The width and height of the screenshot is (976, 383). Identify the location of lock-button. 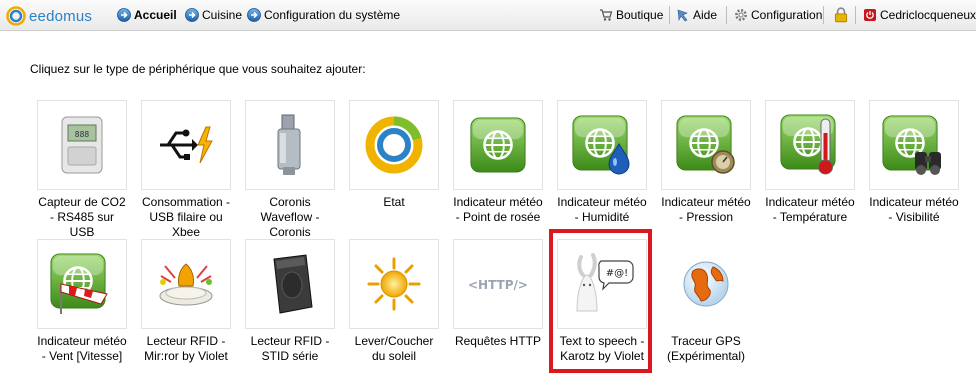
(842, 15).